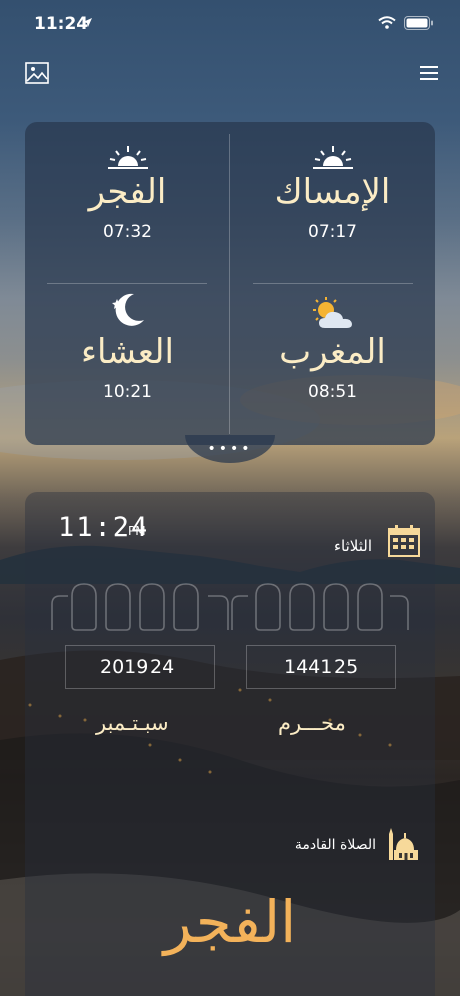 The height and width of the screenshot is (996, 460). I want to click on day-name: الثلاثاء, so click(352, 546).